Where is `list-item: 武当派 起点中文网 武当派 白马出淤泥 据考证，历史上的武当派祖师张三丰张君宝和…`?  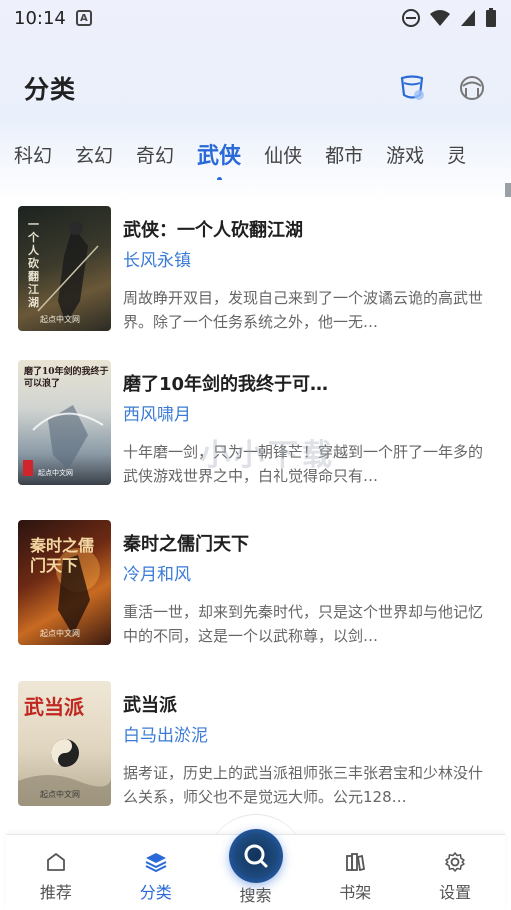
list-item: 武当派 起点中文网 武当派 白马出淤泥 据考证，历史上的武当派祖师张三丰张君宝和… is located at coordinates (255, 746).